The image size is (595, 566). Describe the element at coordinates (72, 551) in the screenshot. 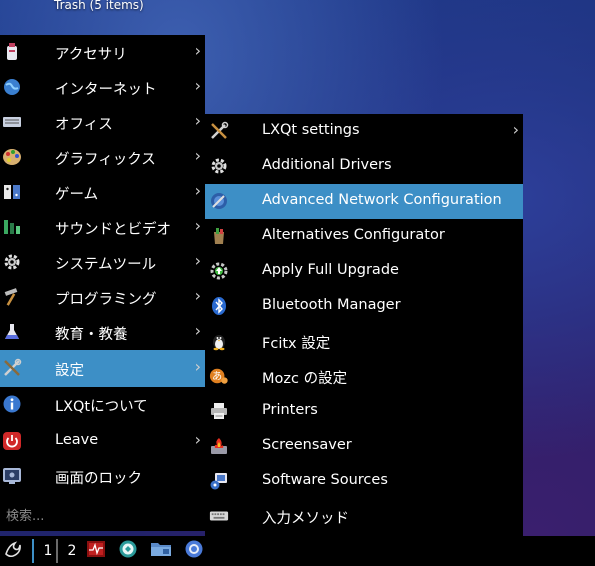

I see `workspace-label: 2` at that location.